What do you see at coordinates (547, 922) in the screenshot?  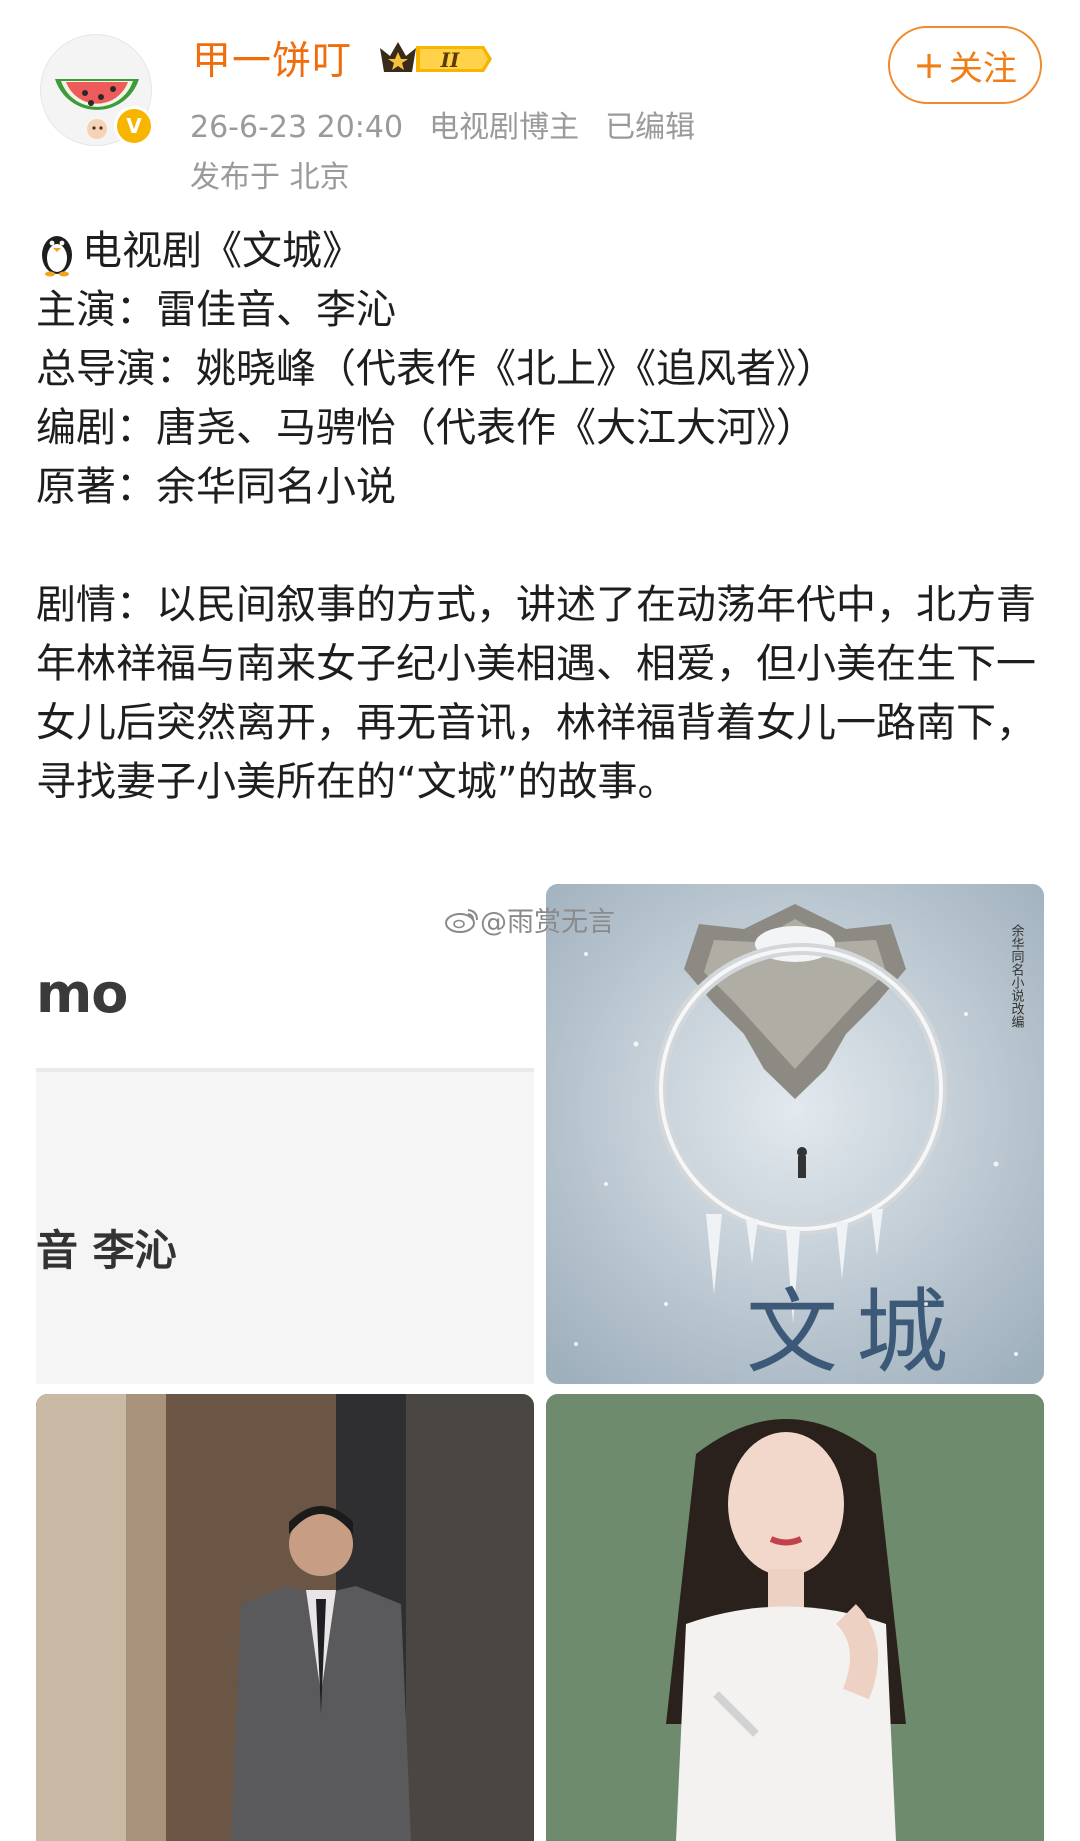 I see `watermark-handle: @雨赏无言` at bounding box center [547, 922].